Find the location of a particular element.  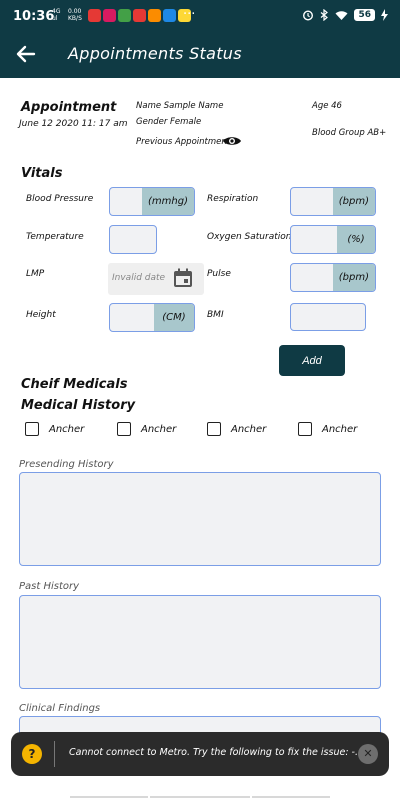

status-bar: 10:36 4G ul 0.00 KB/S ··· 56 is located at coordinates (200, 17).